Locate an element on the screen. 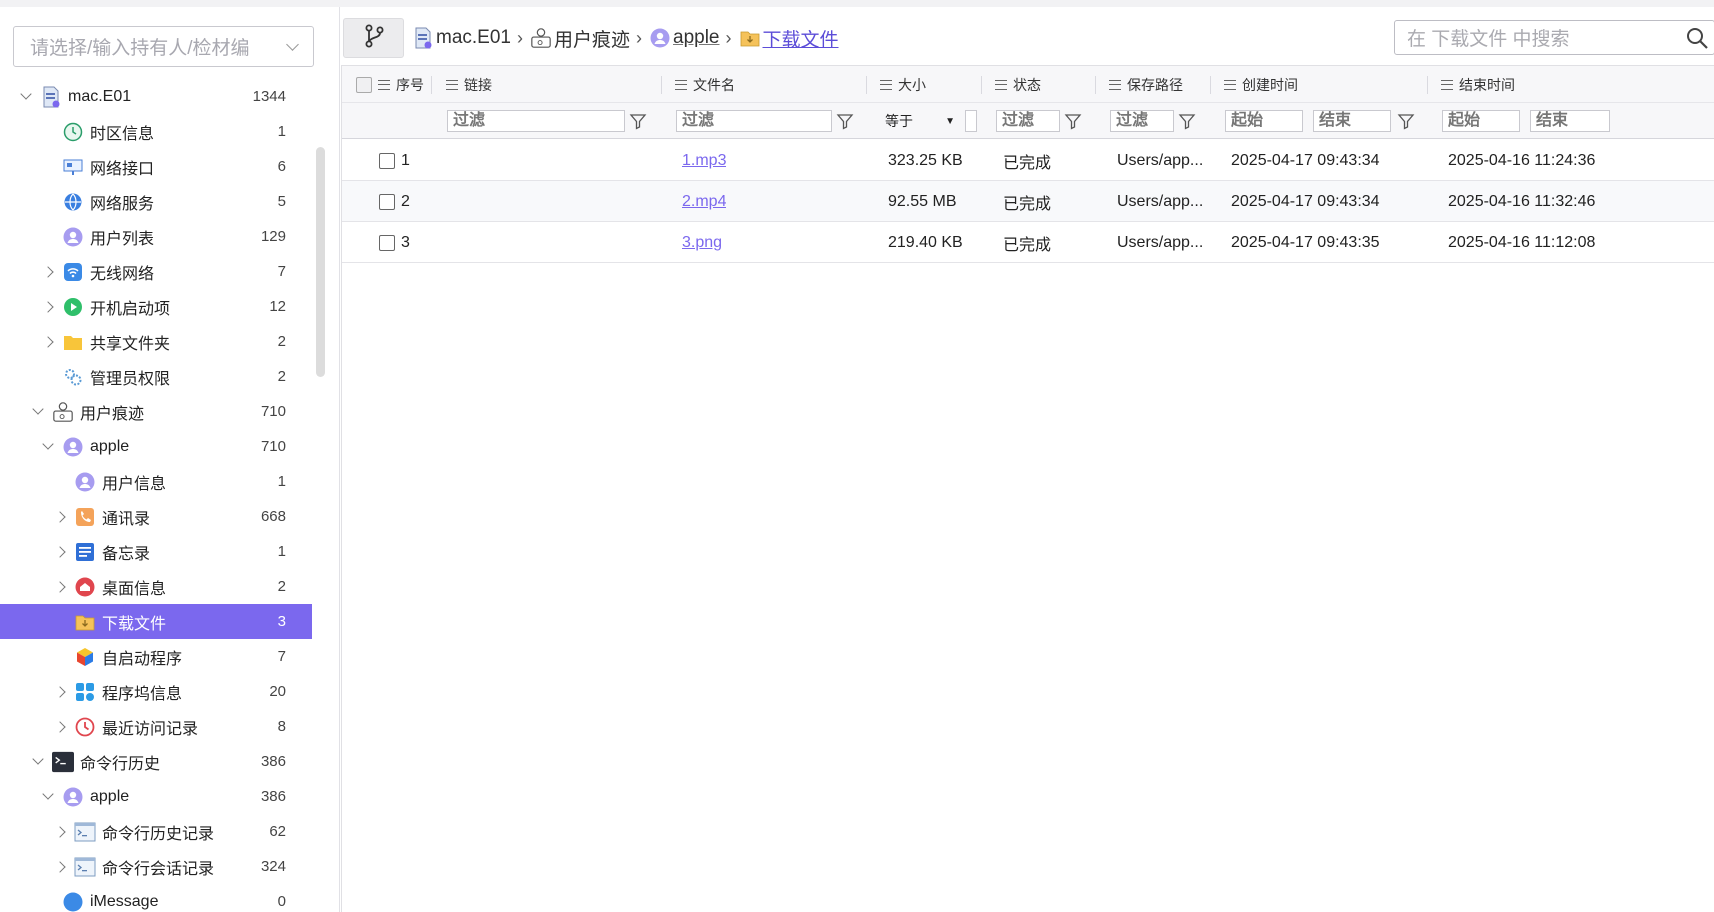 This screenshot has height=912, width=1714. tree-item: 通讯录 668 is located at coordinates (156, 516).